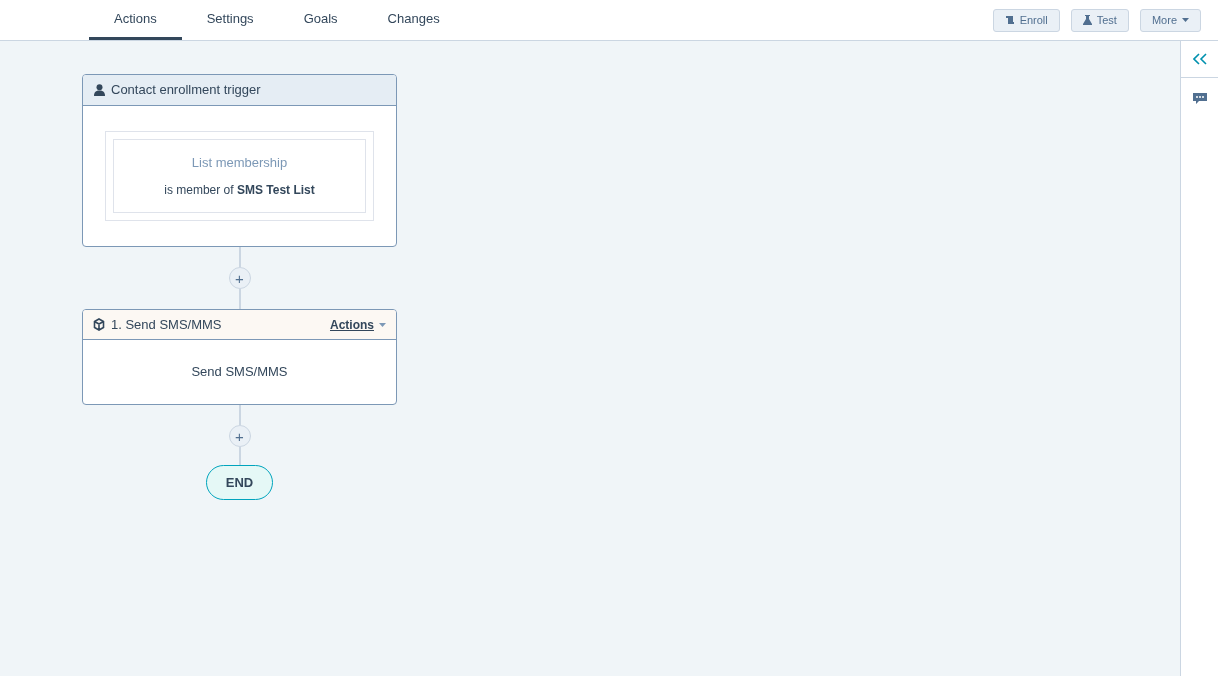 The width and height of the screenshot is (1218, 676). Describe the element at coordinates (1170, 20) in the screenshot. I see `more-button: More` at that location.